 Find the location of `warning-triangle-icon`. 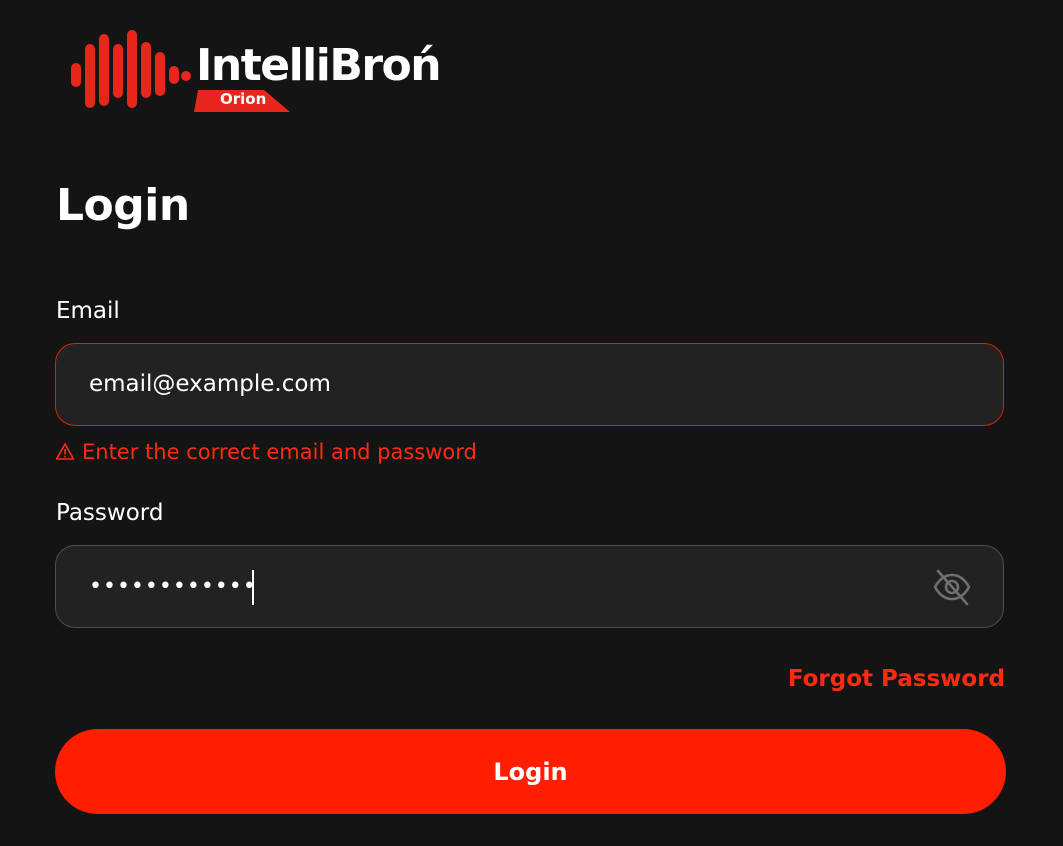

warning-triangle-icon is located at coordinates (65, 451).